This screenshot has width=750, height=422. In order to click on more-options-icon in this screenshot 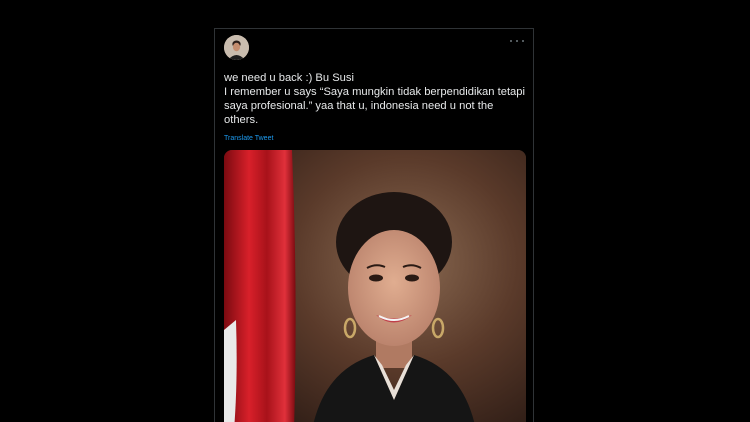, I will do `click(517, 41)`.